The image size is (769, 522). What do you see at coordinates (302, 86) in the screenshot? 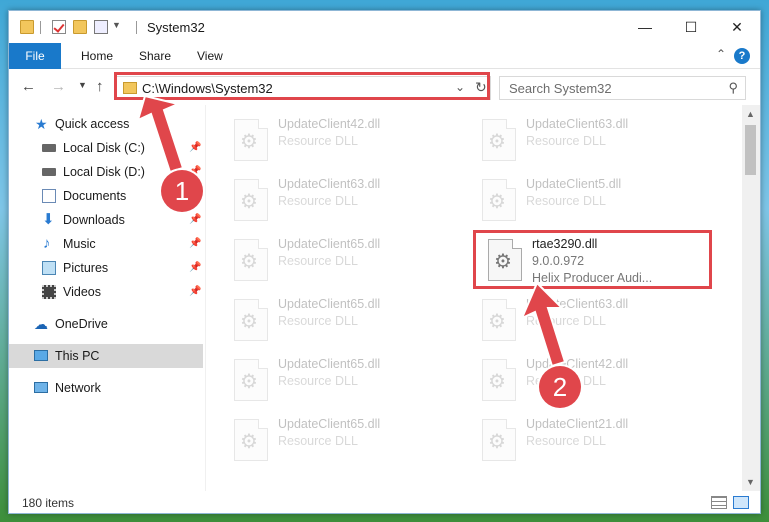
I see `address-bar-highlight` at bounding box center [302, 86].